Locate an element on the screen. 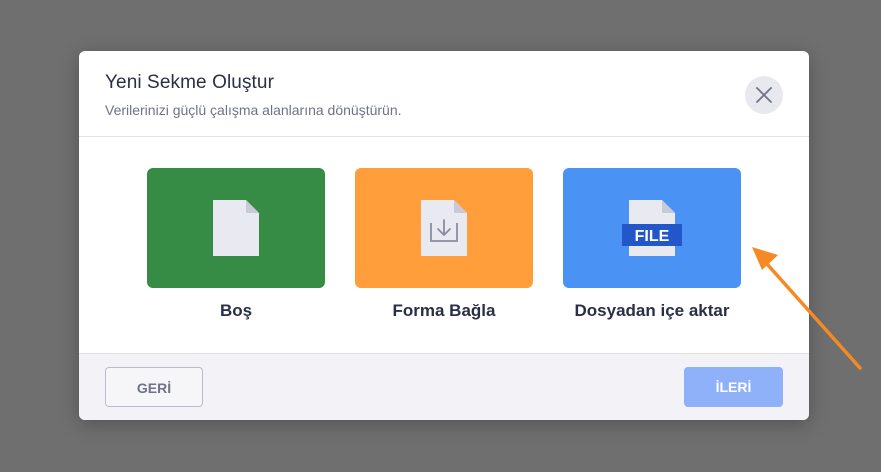  option-blank: Boş is located at coordinates (236, 244).